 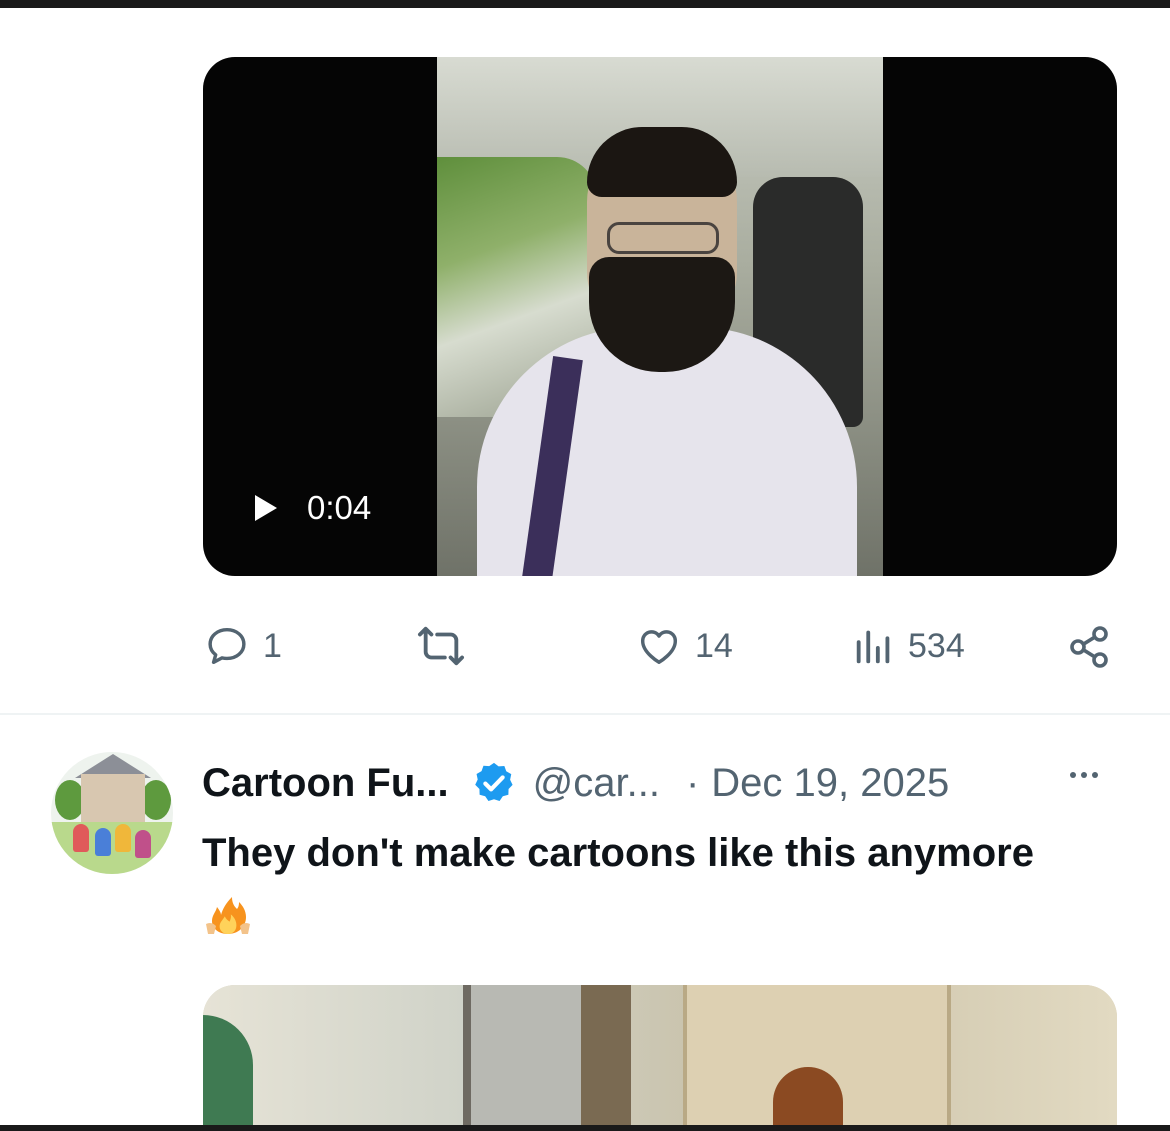 I want to click on share-icon, so click(x=1089, y=647).